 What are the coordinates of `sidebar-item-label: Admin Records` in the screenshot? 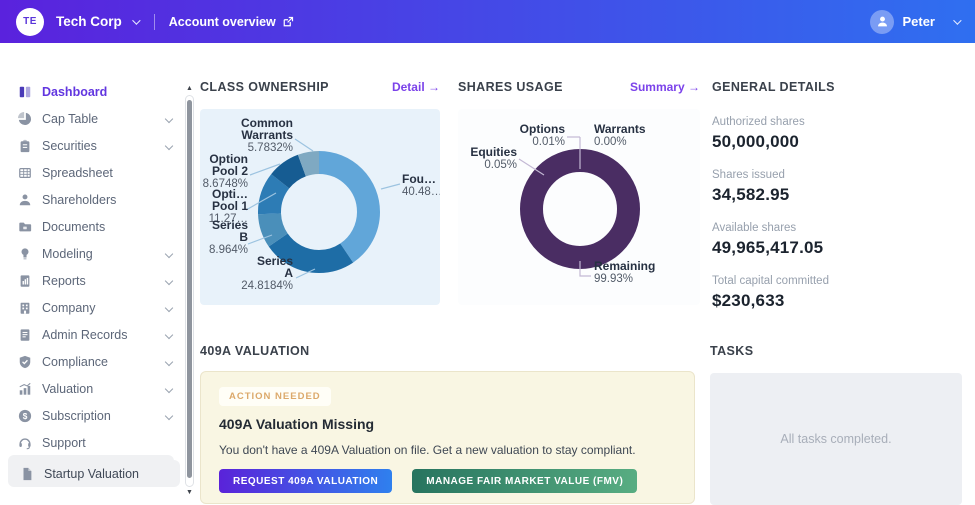 It's located at (85, 334).